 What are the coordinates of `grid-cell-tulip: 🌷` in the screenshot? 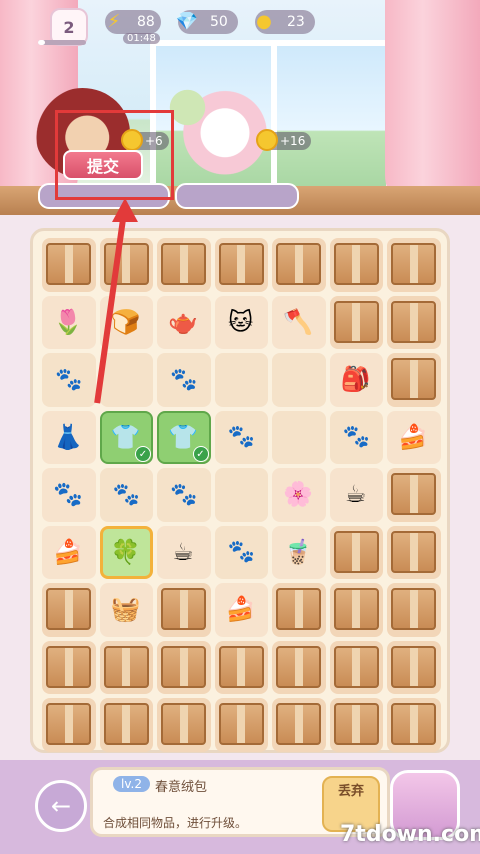 It's located at (69, 323).